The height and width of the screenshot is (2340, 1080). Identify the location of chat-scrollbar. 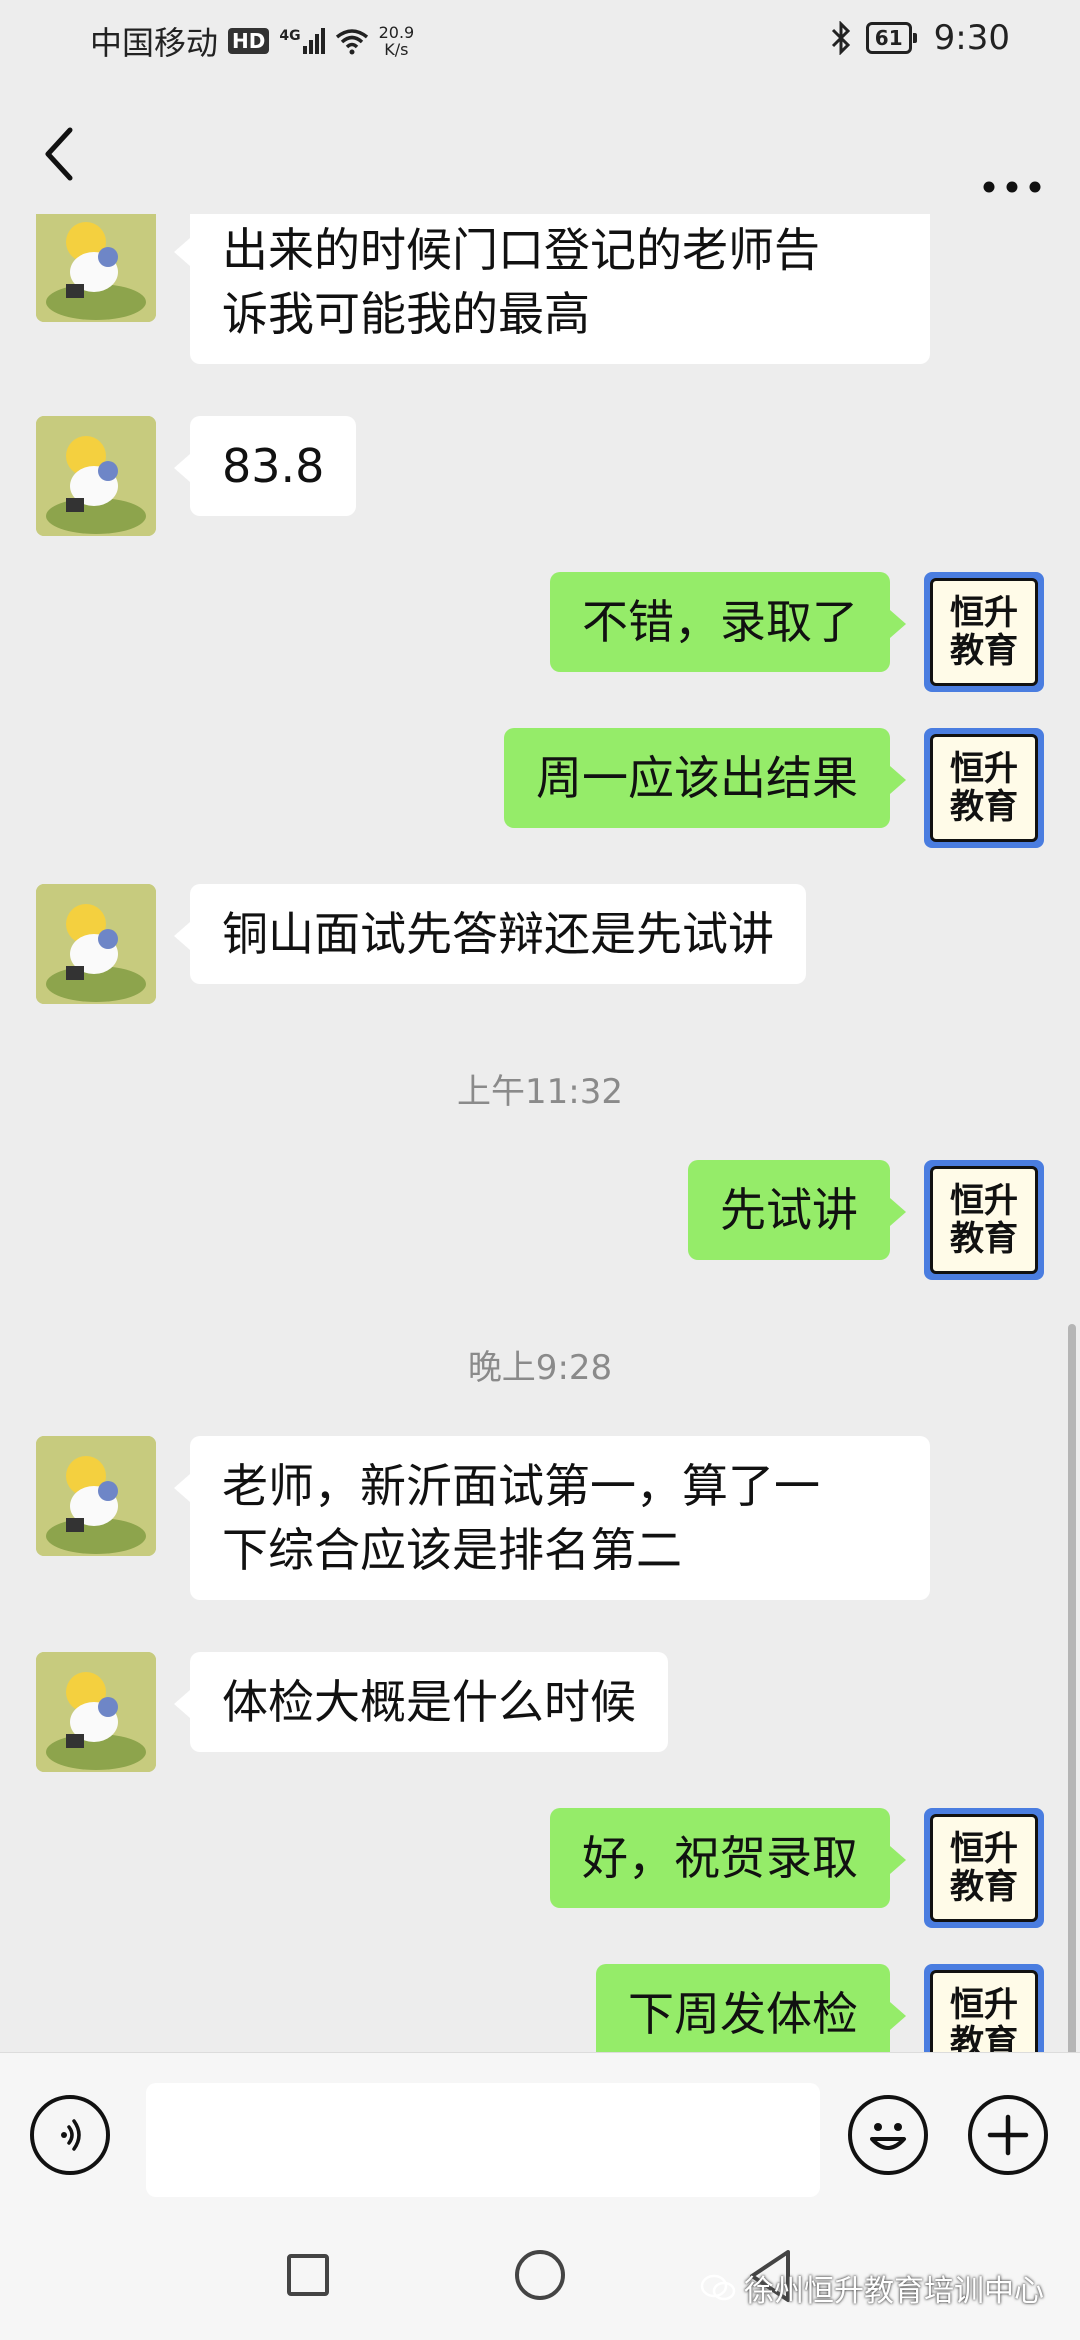
(1072, 1688).